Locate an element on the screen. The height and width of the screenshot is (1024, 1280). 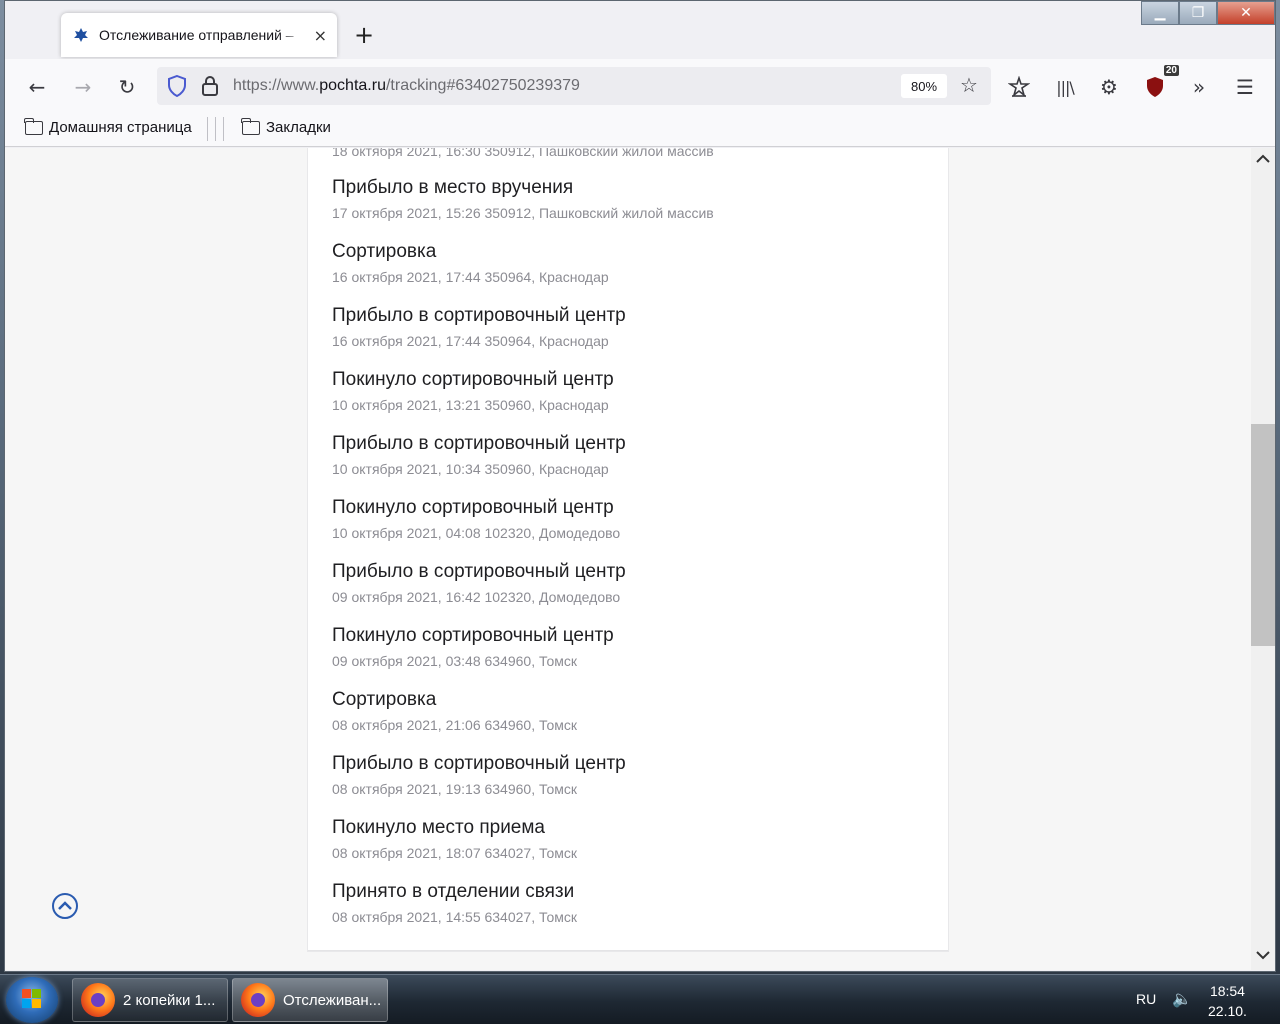
new-tab-button: + is located at coordinates (364, 35).